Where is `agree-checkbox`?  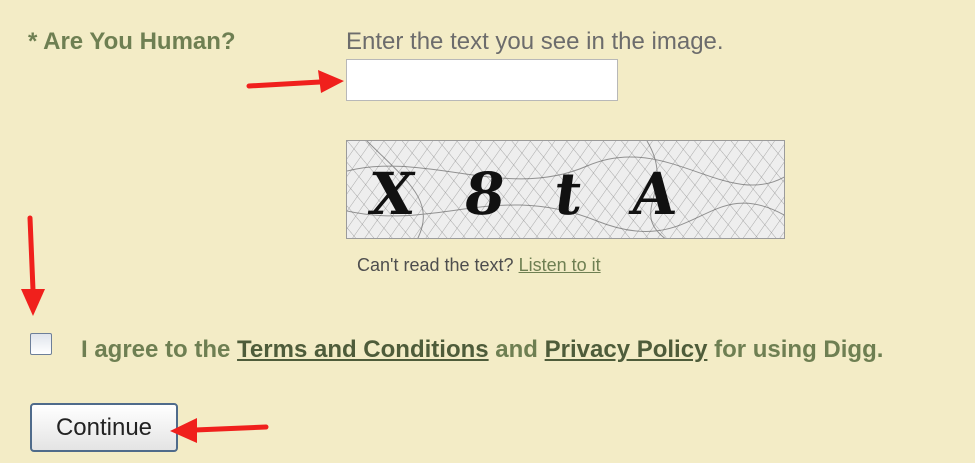 agree-checkbox is located at coordinates (41, 344).